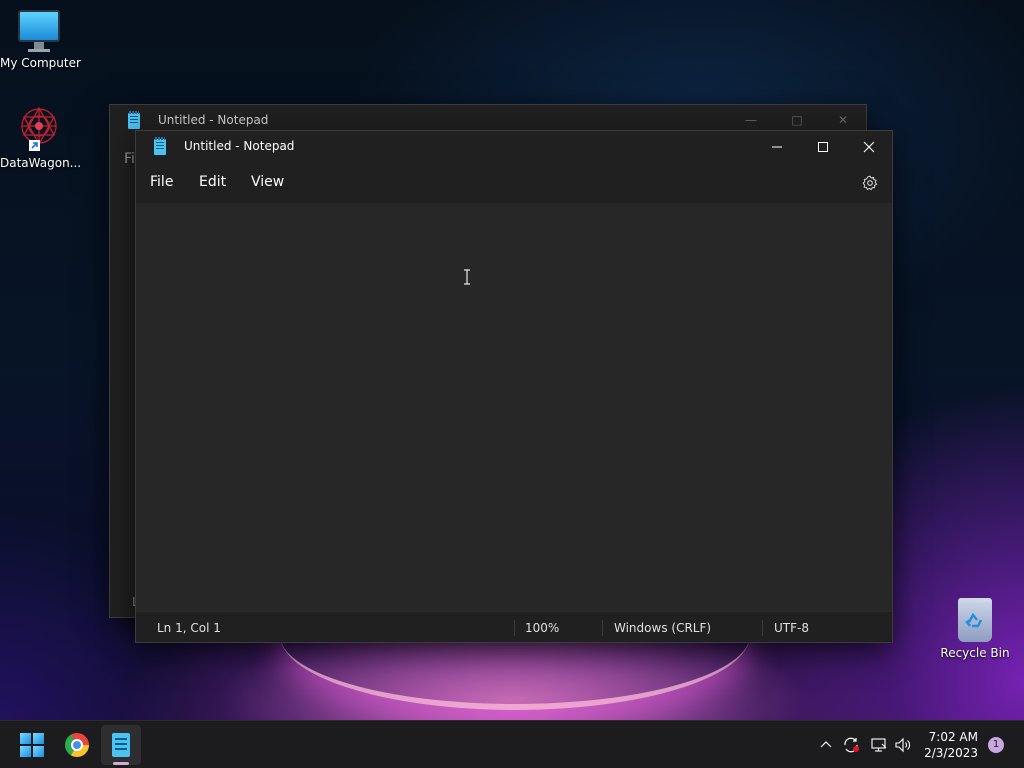  I want to click on windows-logo-icon, so click(32, 745).